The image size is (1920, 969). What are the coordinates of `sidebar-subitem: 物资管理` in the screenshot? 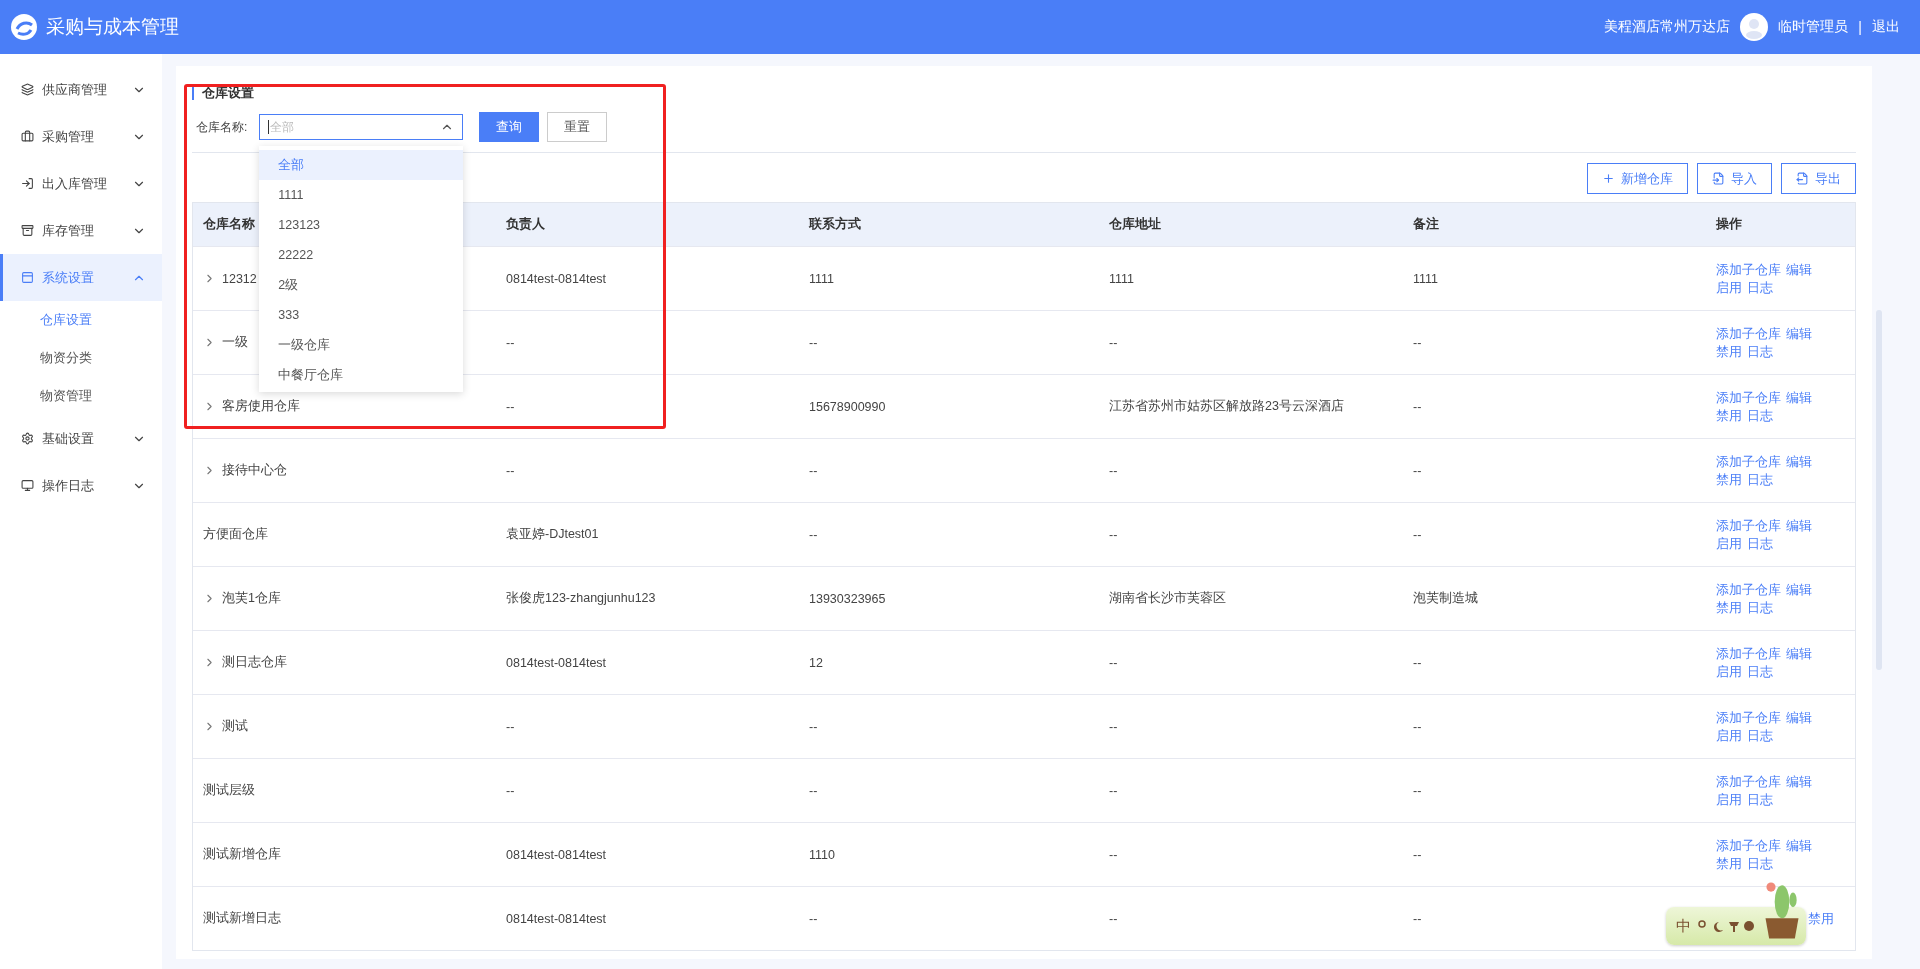 It's located at (81, 396).